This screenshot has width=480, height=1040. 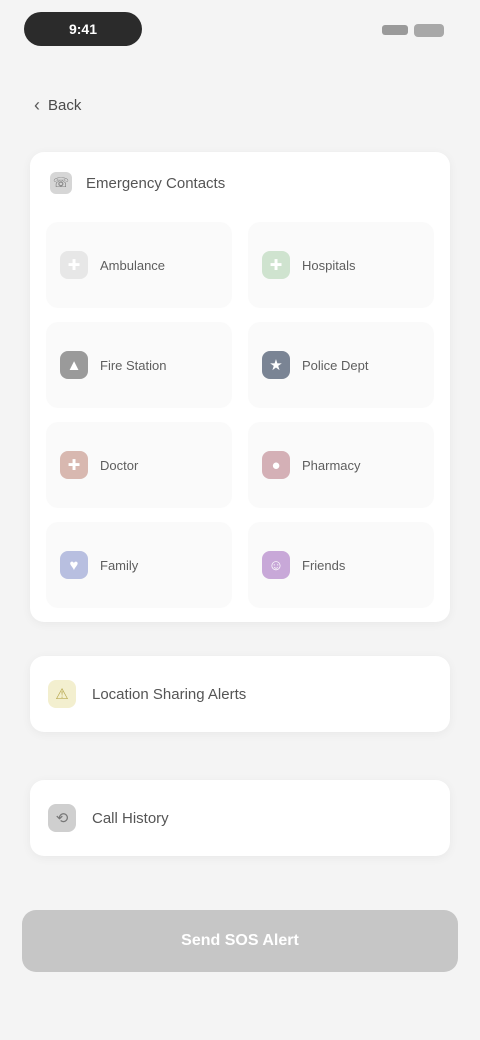 What do you see at coordinates (133, 265) in the screenshot?
I see `contact-tile-label: Ambulance` at bounding box center [133, 265].